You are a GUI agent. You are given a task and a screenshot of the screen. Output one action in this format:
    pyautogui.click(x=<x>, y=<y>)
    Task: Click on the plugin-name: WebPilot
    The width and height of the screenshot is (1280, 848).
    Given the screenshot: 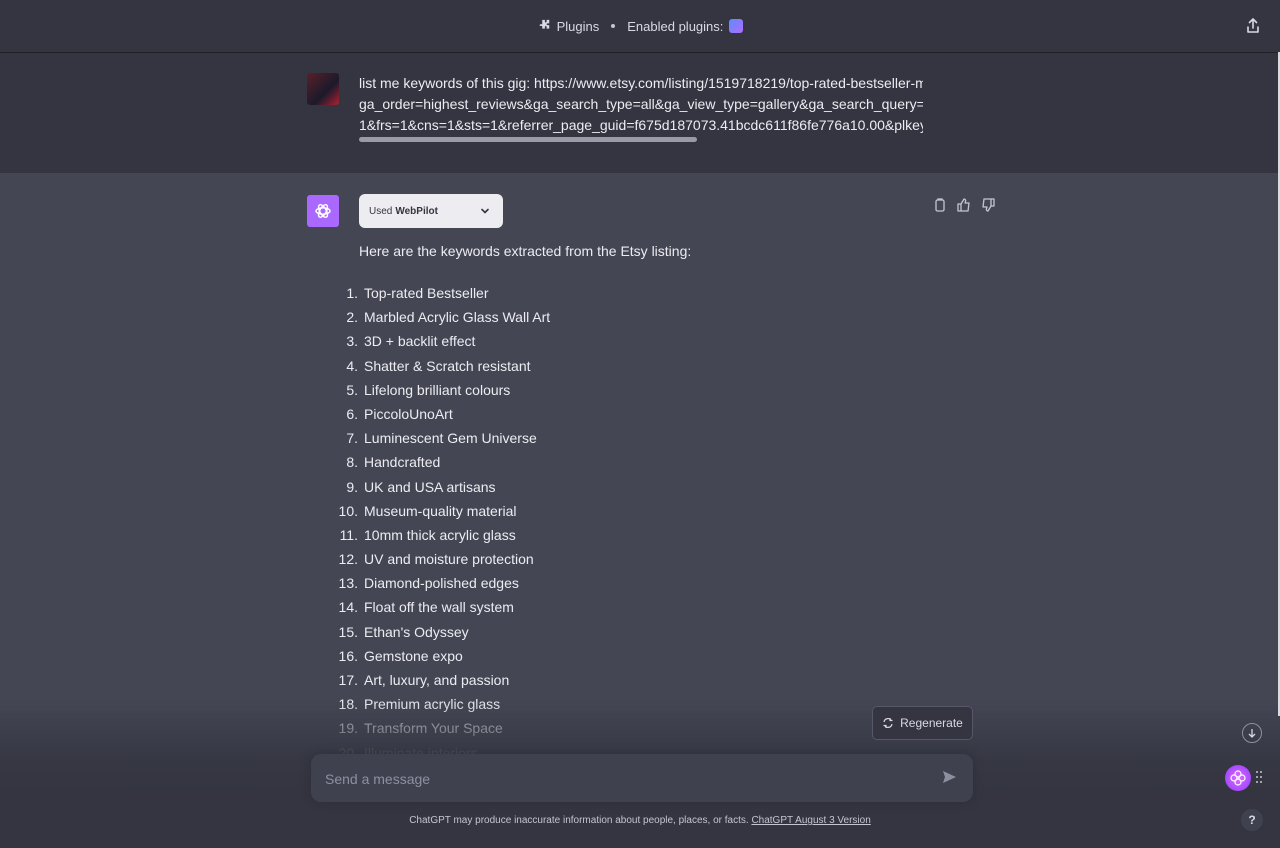 What is the action you would take?
    pyautogui.click(x=416, y=211)
    